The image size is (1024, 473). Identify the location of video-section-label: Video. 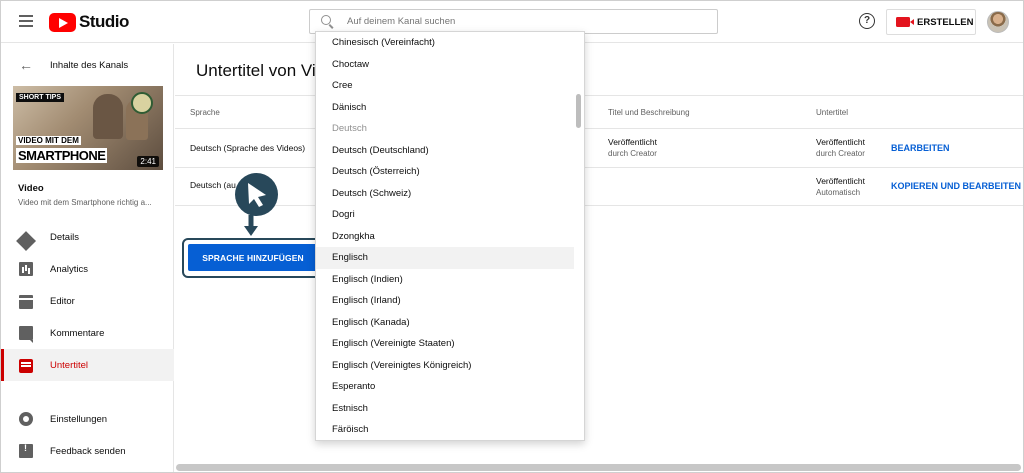
(31, 188).